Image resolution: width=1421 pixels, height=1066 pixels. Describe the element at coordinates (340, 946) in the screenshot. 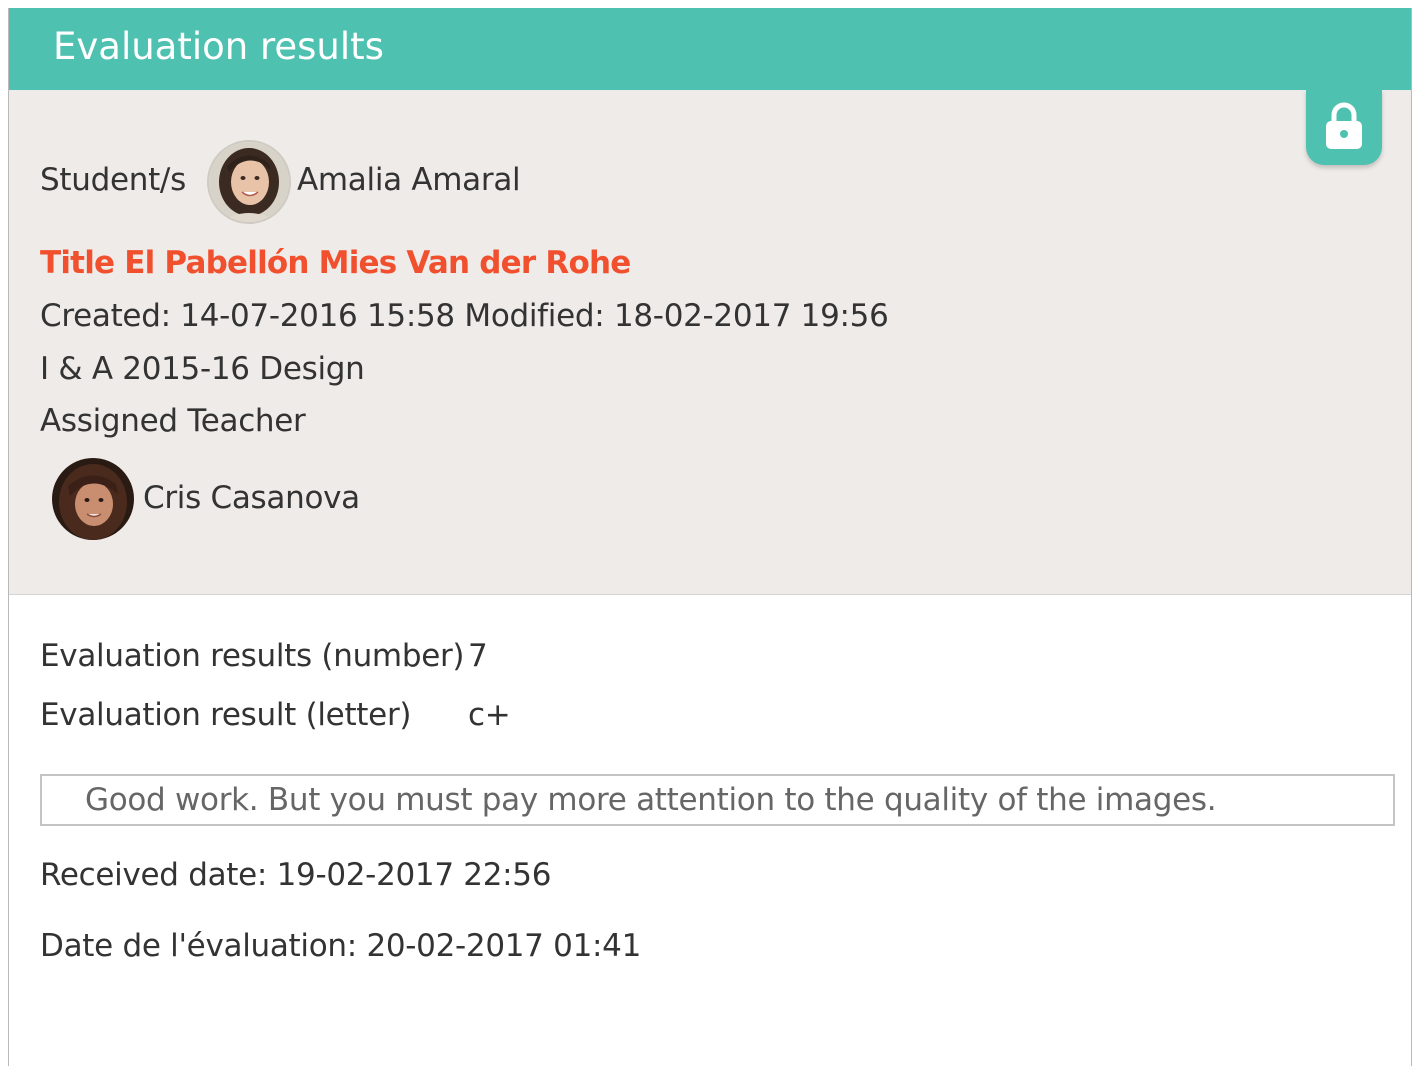

I see `evaluation-date: Date de l'évaluation: 20-02-2017 01:41` at that location.